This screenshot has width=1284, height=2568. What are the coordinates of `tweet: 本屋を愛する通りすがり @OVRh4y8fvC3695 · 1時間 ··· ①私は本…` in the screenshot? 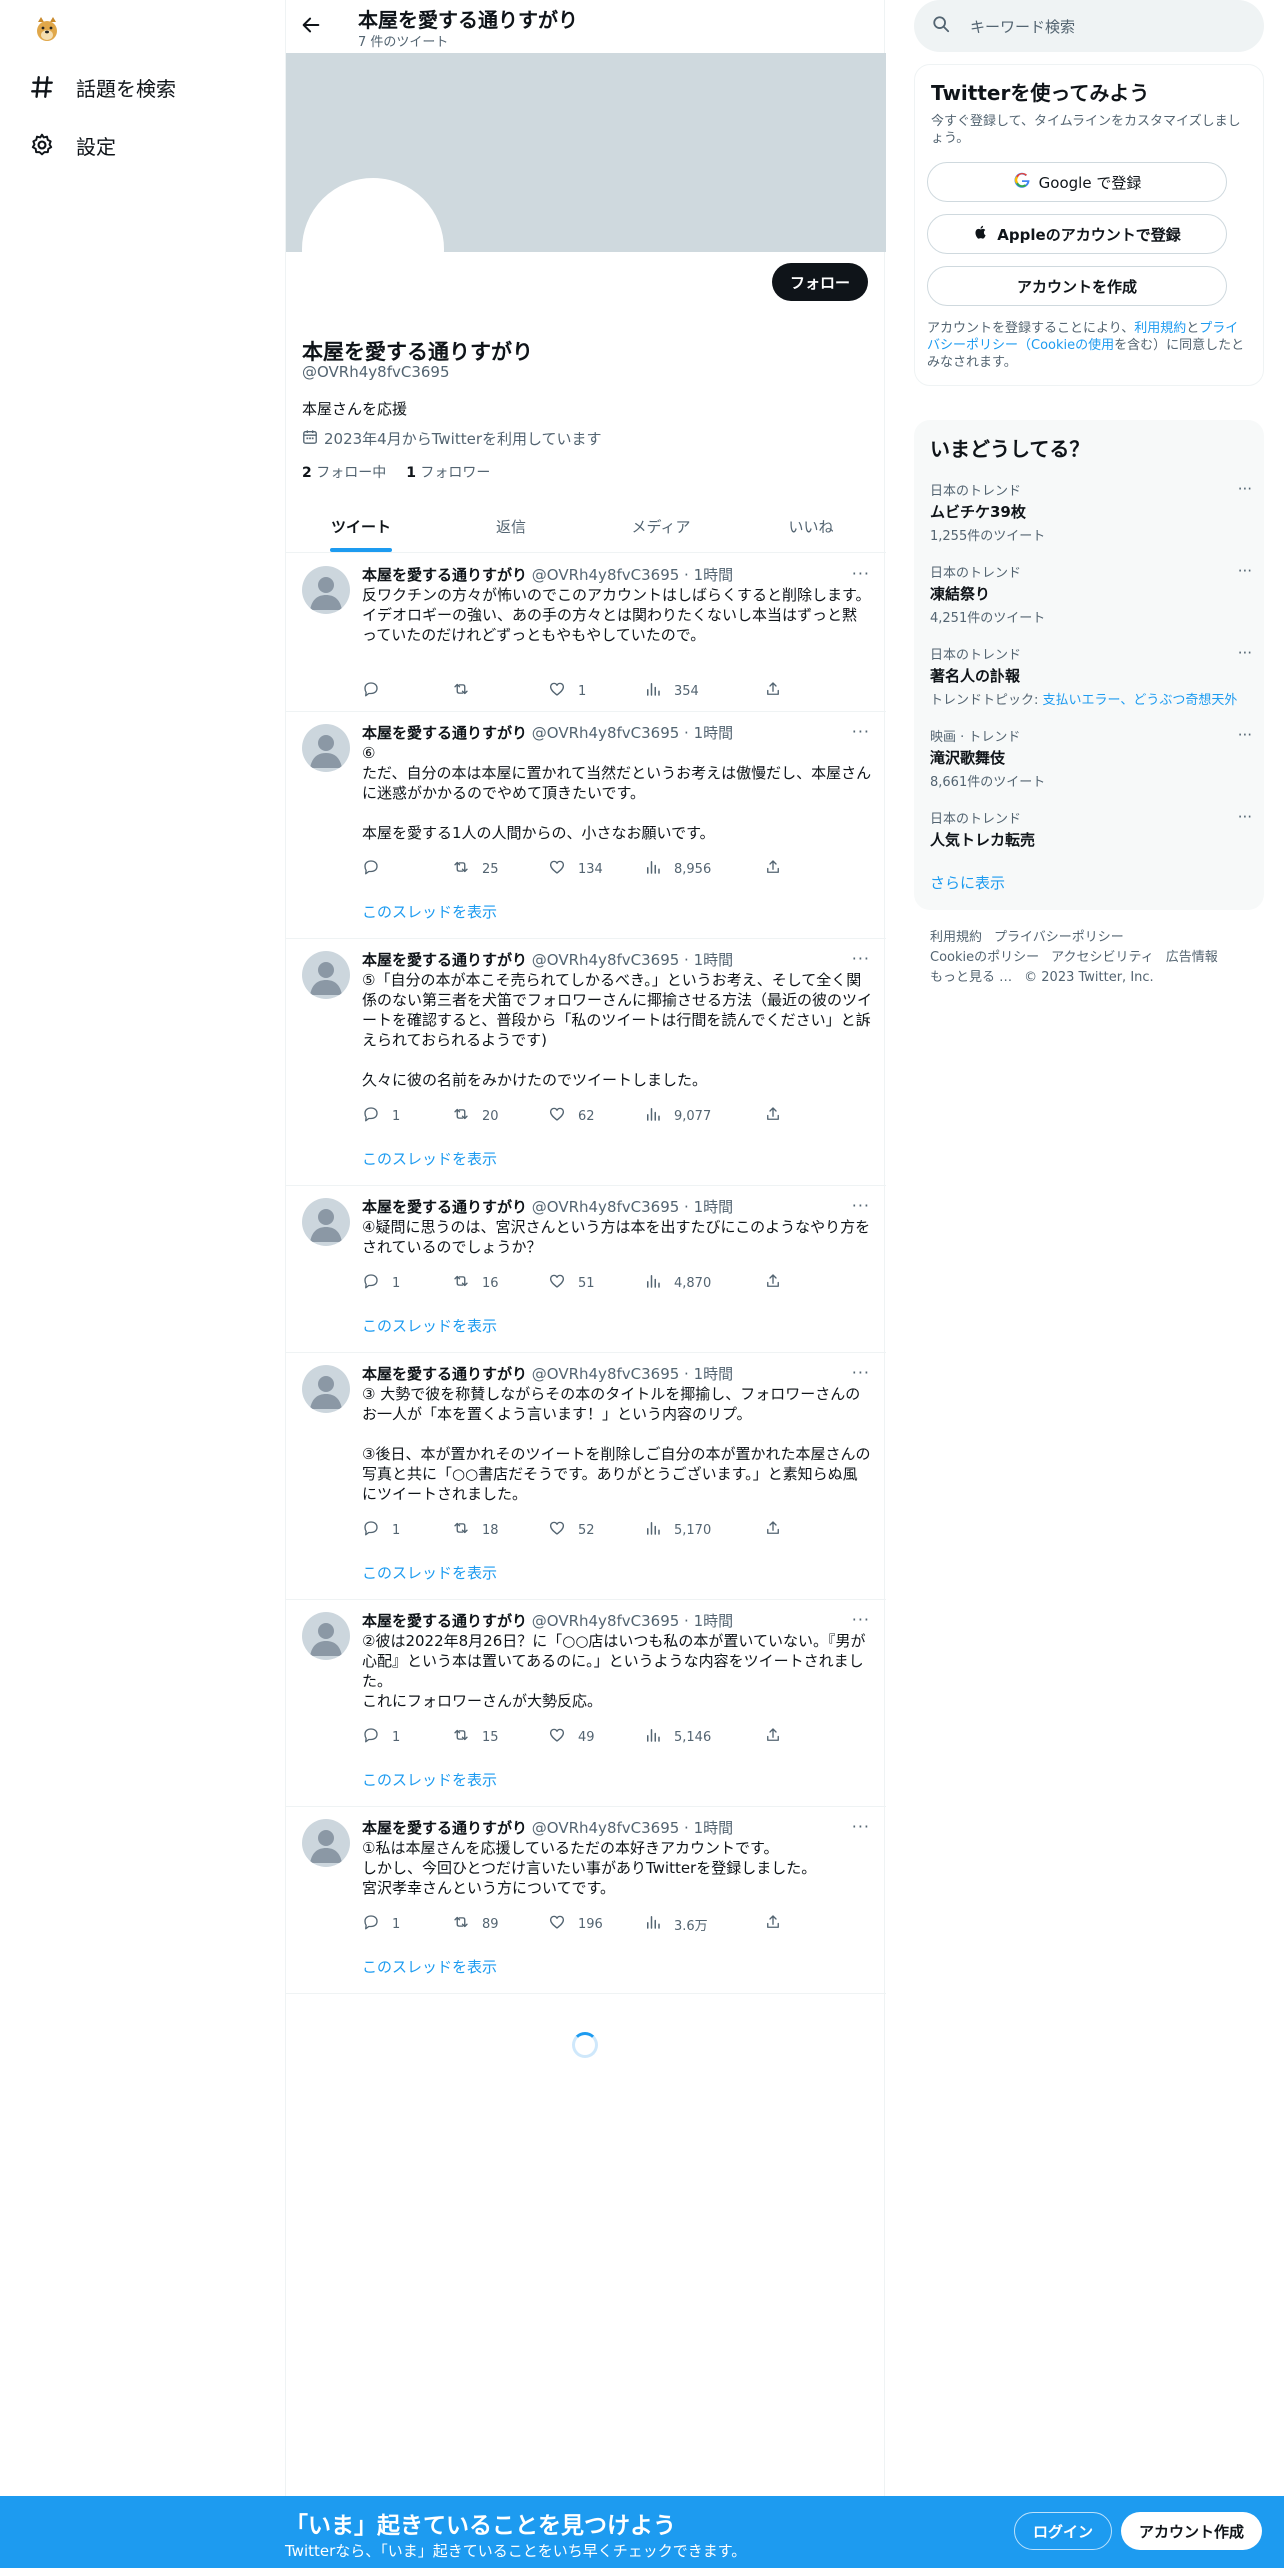 It's located at (586, 1900).